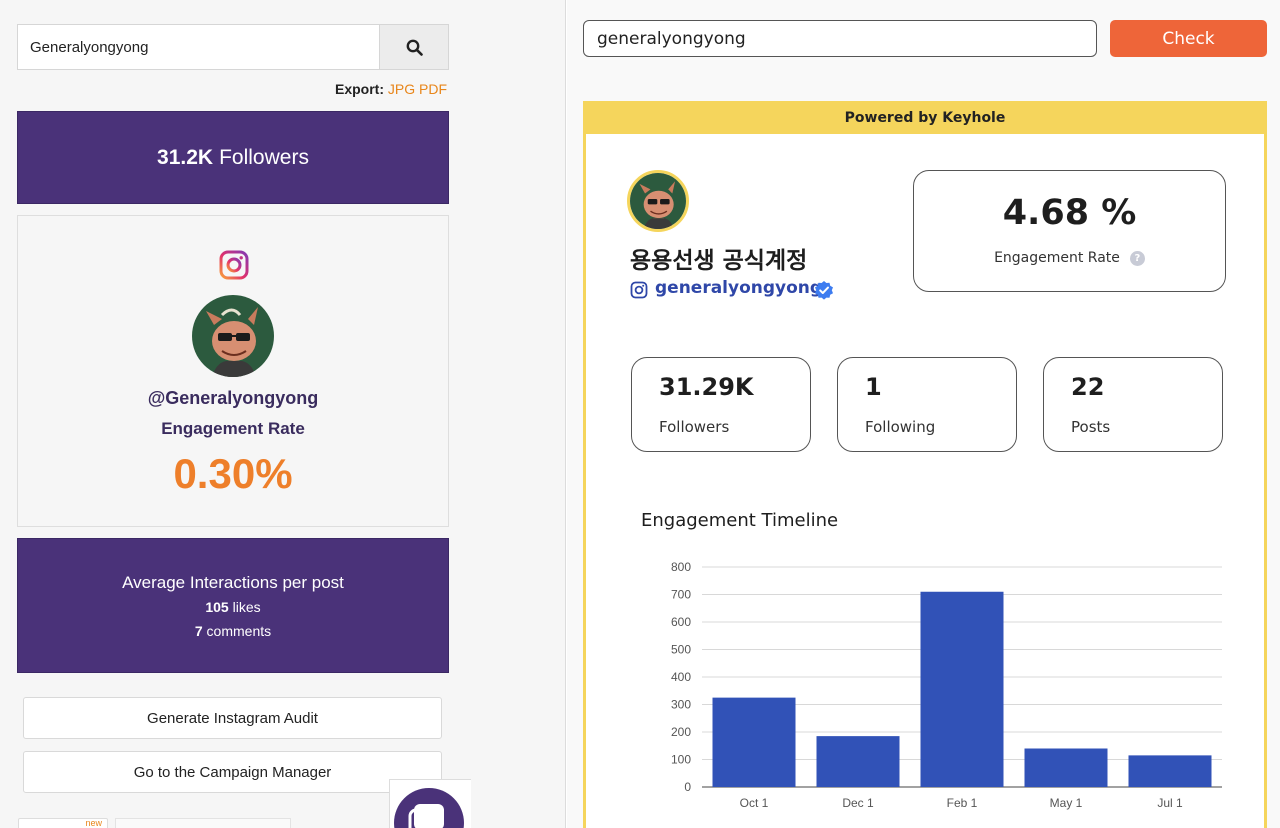 The height and width of the screenshot is (828, 1280). I want to click on export-pdf-link: PDF, so click(433, 89).